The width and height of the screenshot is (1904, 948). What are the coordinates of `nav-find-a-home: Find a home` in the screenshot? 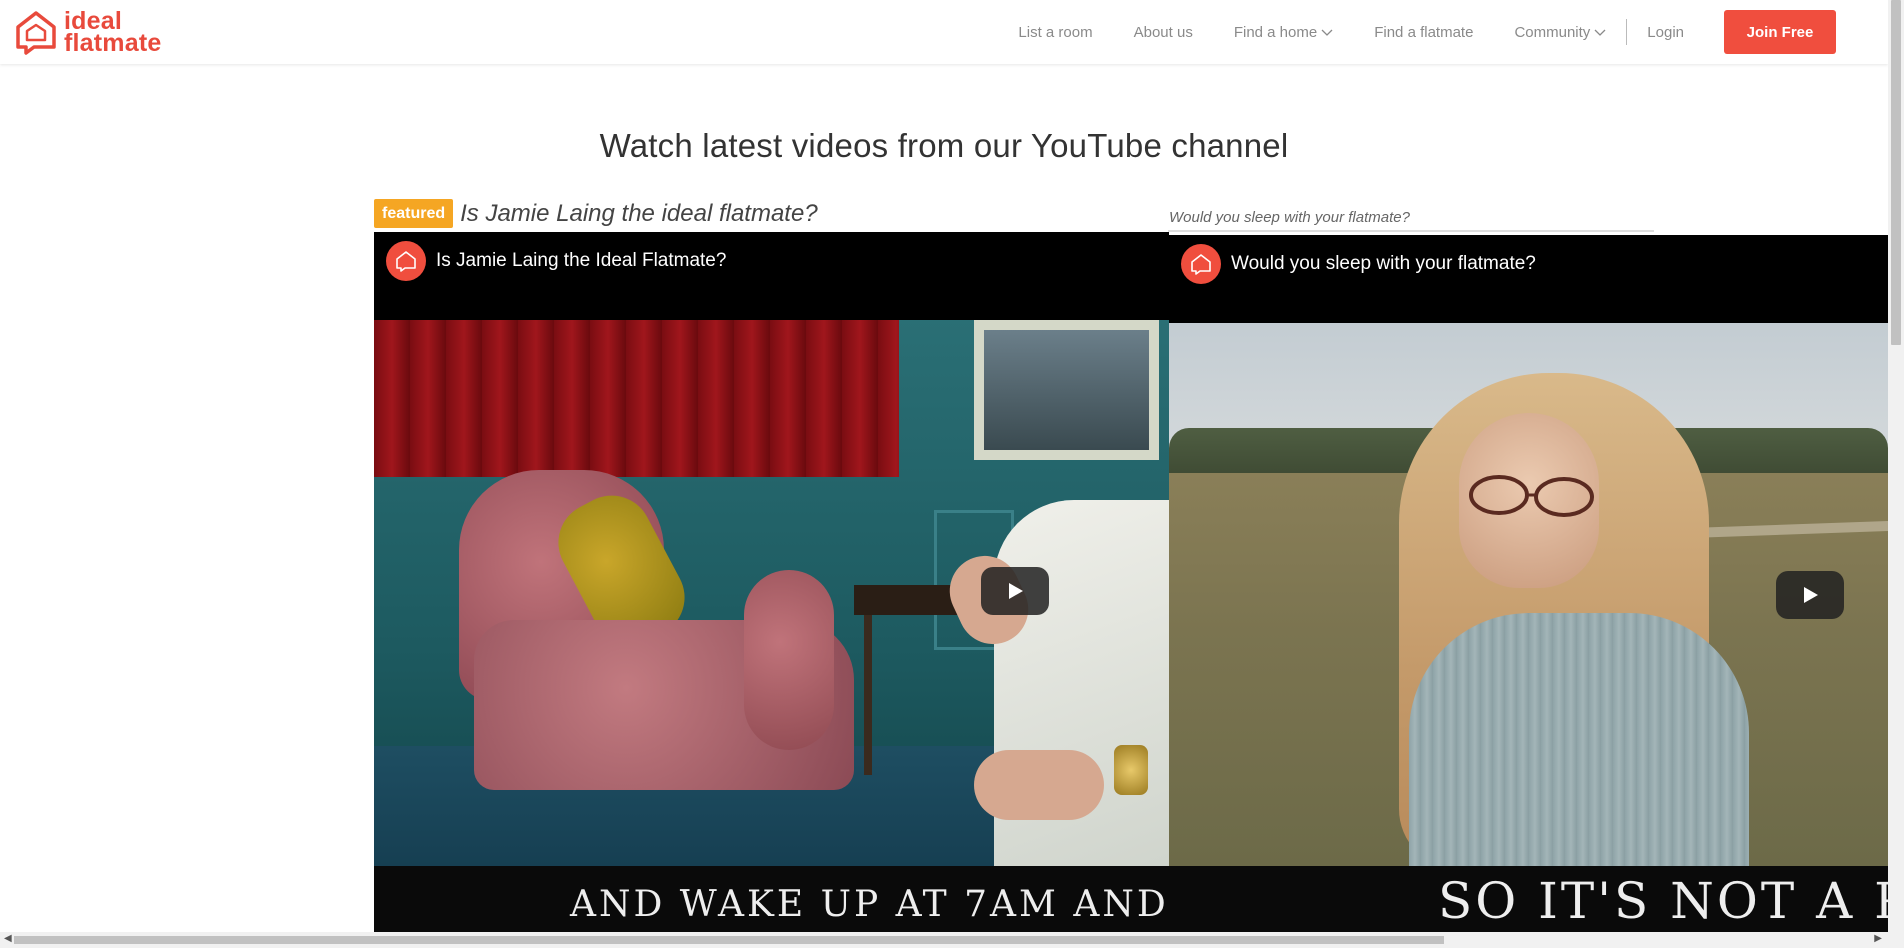 It's located at (1283, 32).